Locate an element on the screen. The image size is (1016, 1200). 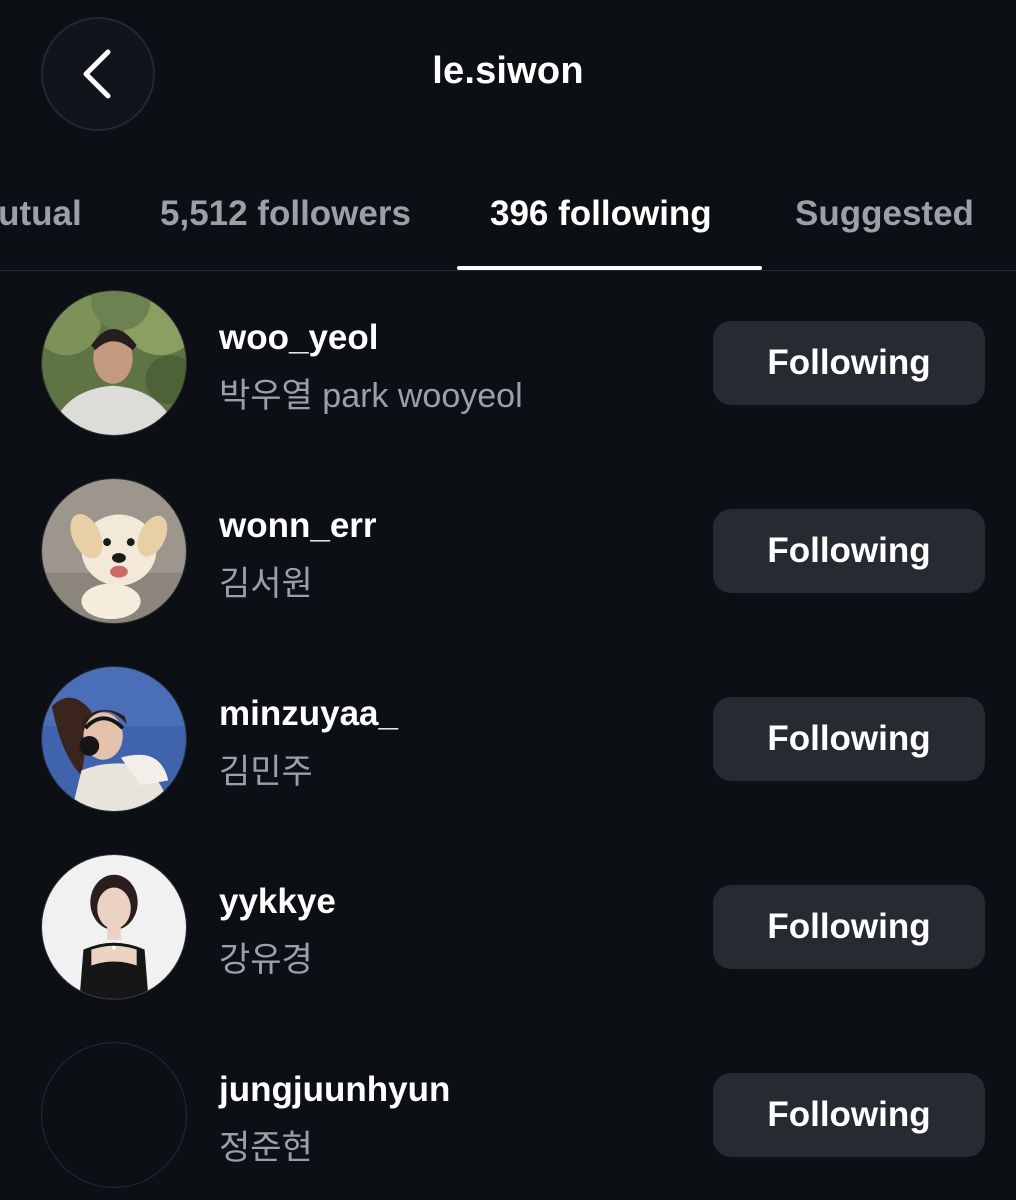
full-name: 김민주 is located at coordinates (266, 772).